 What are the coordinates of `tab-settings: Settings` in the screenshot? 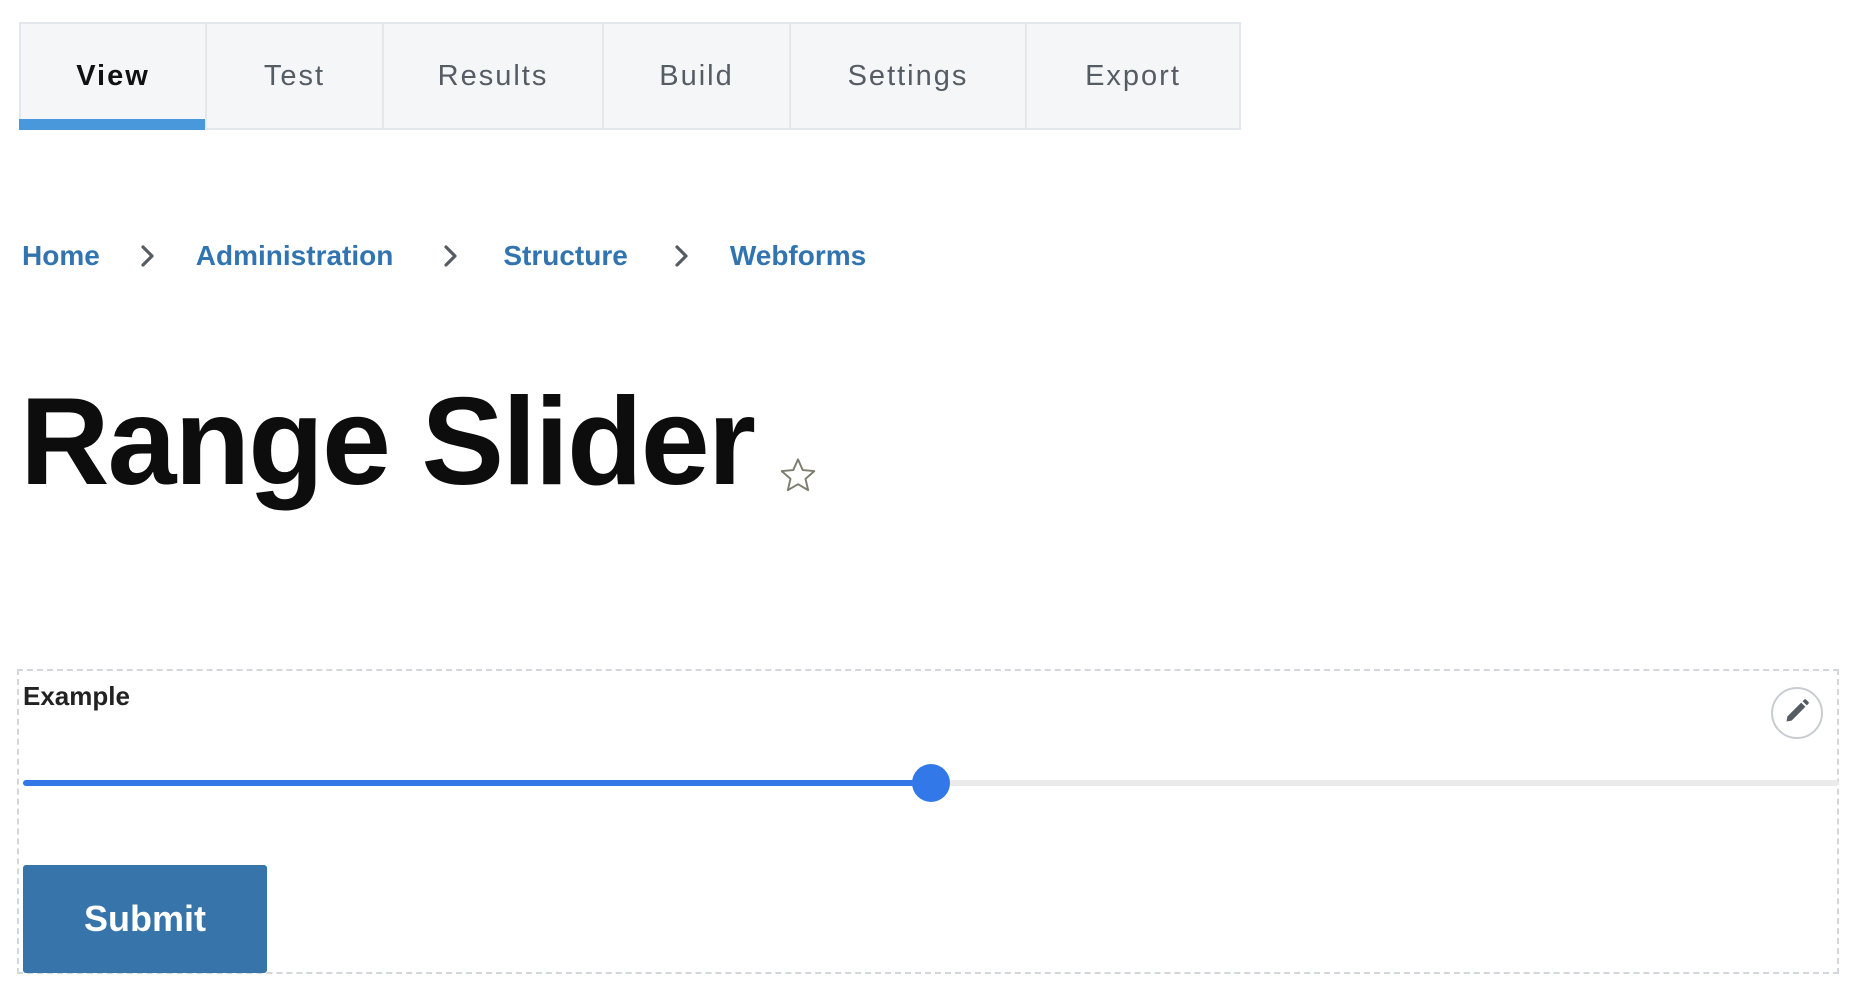 It's located at (909, 76).